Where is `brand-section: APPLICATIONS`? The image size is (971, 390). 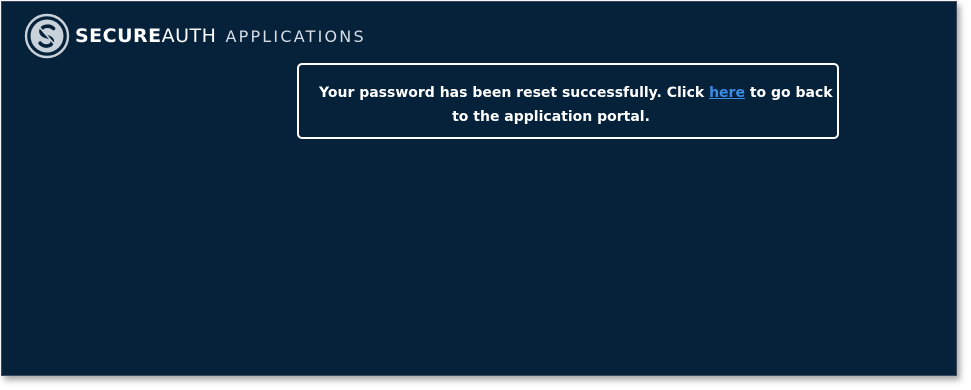 brand-section: APPLICATIONS is located at coordinates (295, 36).